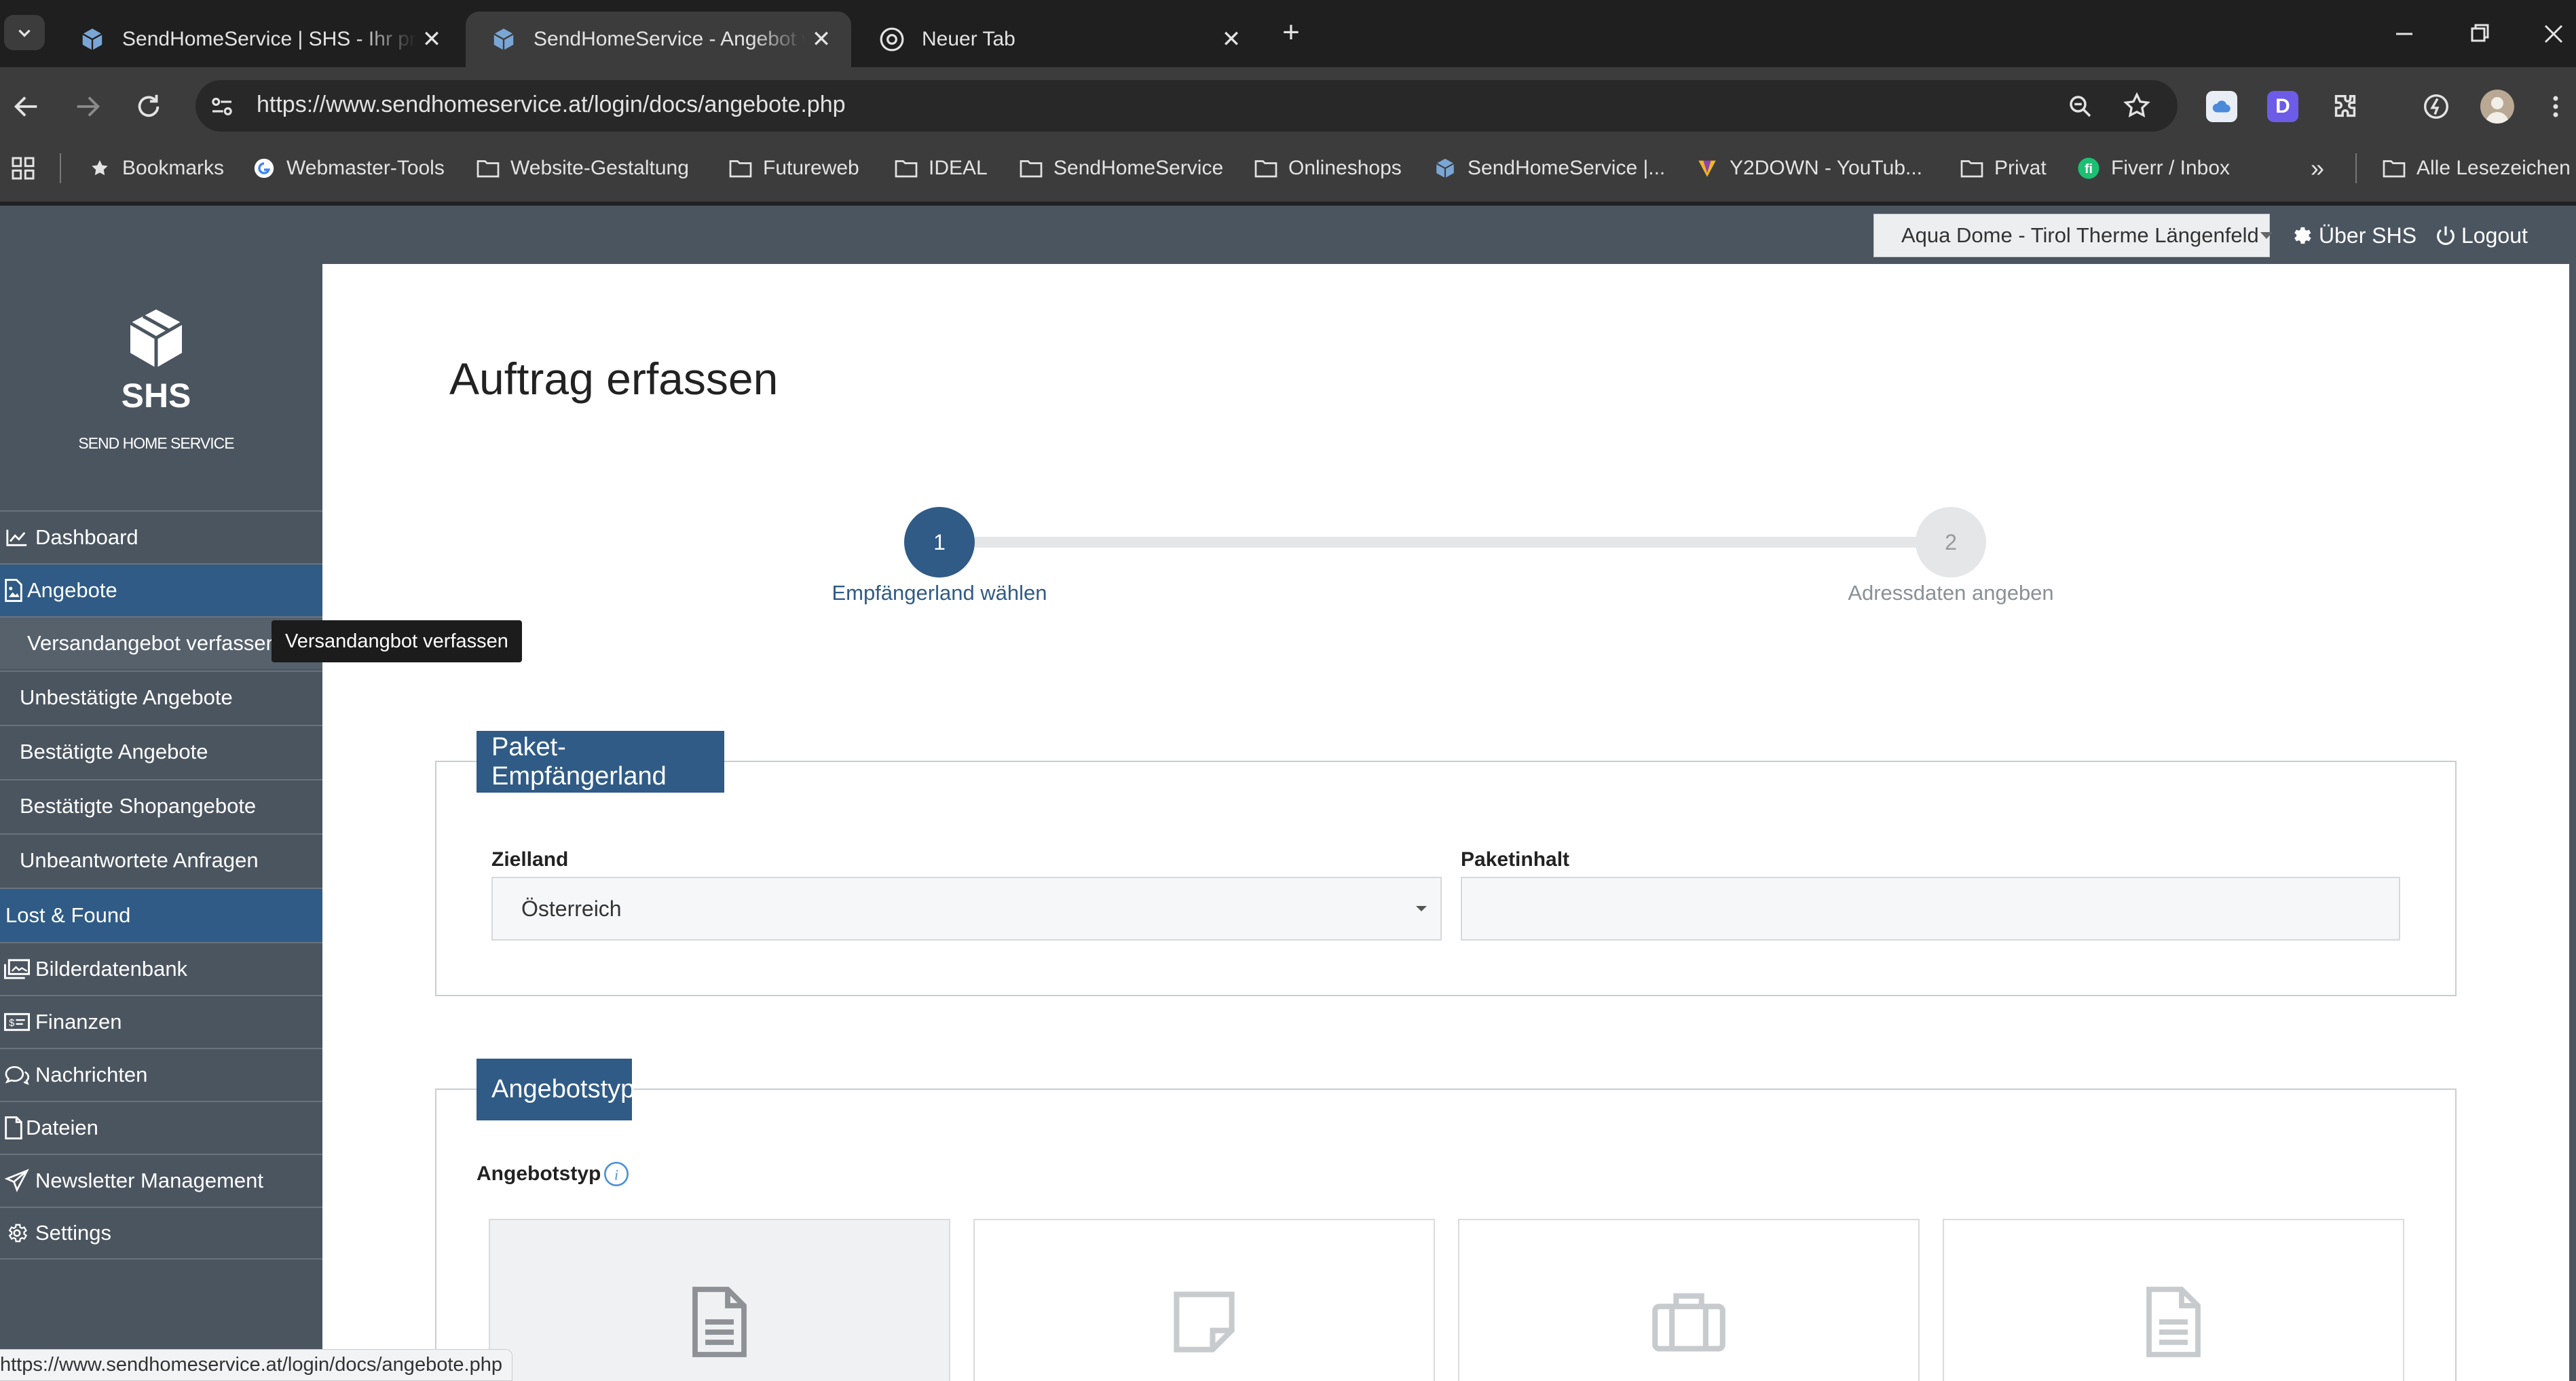  What do you see at coordinates (17, 1181) in the screenshot?
I see `paper-plane-icon` at bounding box center [17, 1181].